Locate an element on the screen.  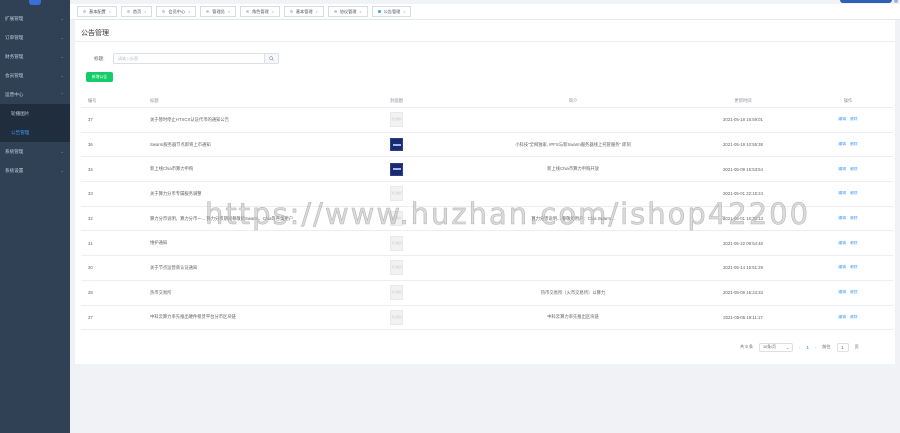
pager-total: 共 9 条 is located at coordinates (747, 346).